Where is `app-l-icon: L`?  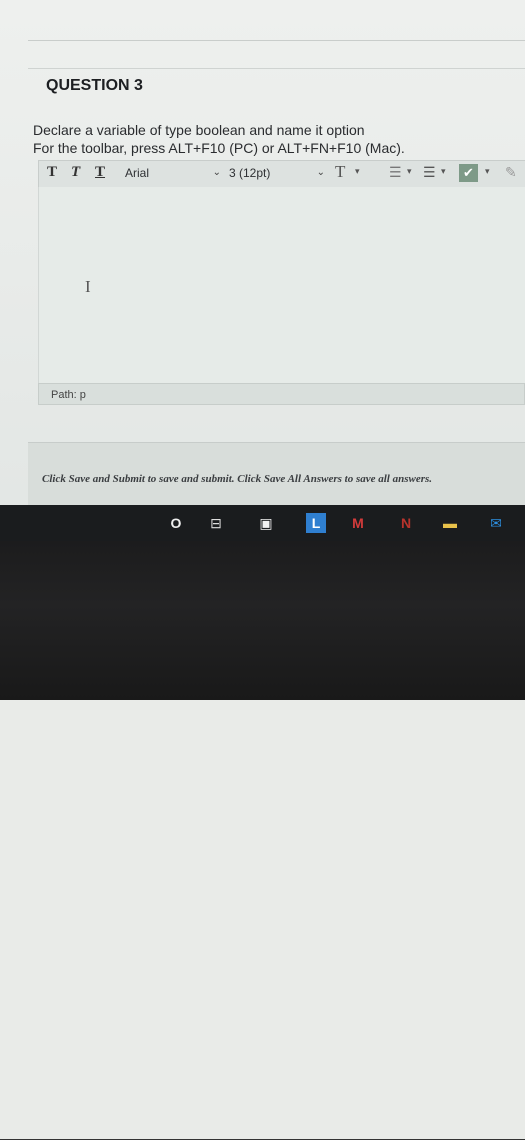 app-l-icon: L is located at coordinates (316, 523).